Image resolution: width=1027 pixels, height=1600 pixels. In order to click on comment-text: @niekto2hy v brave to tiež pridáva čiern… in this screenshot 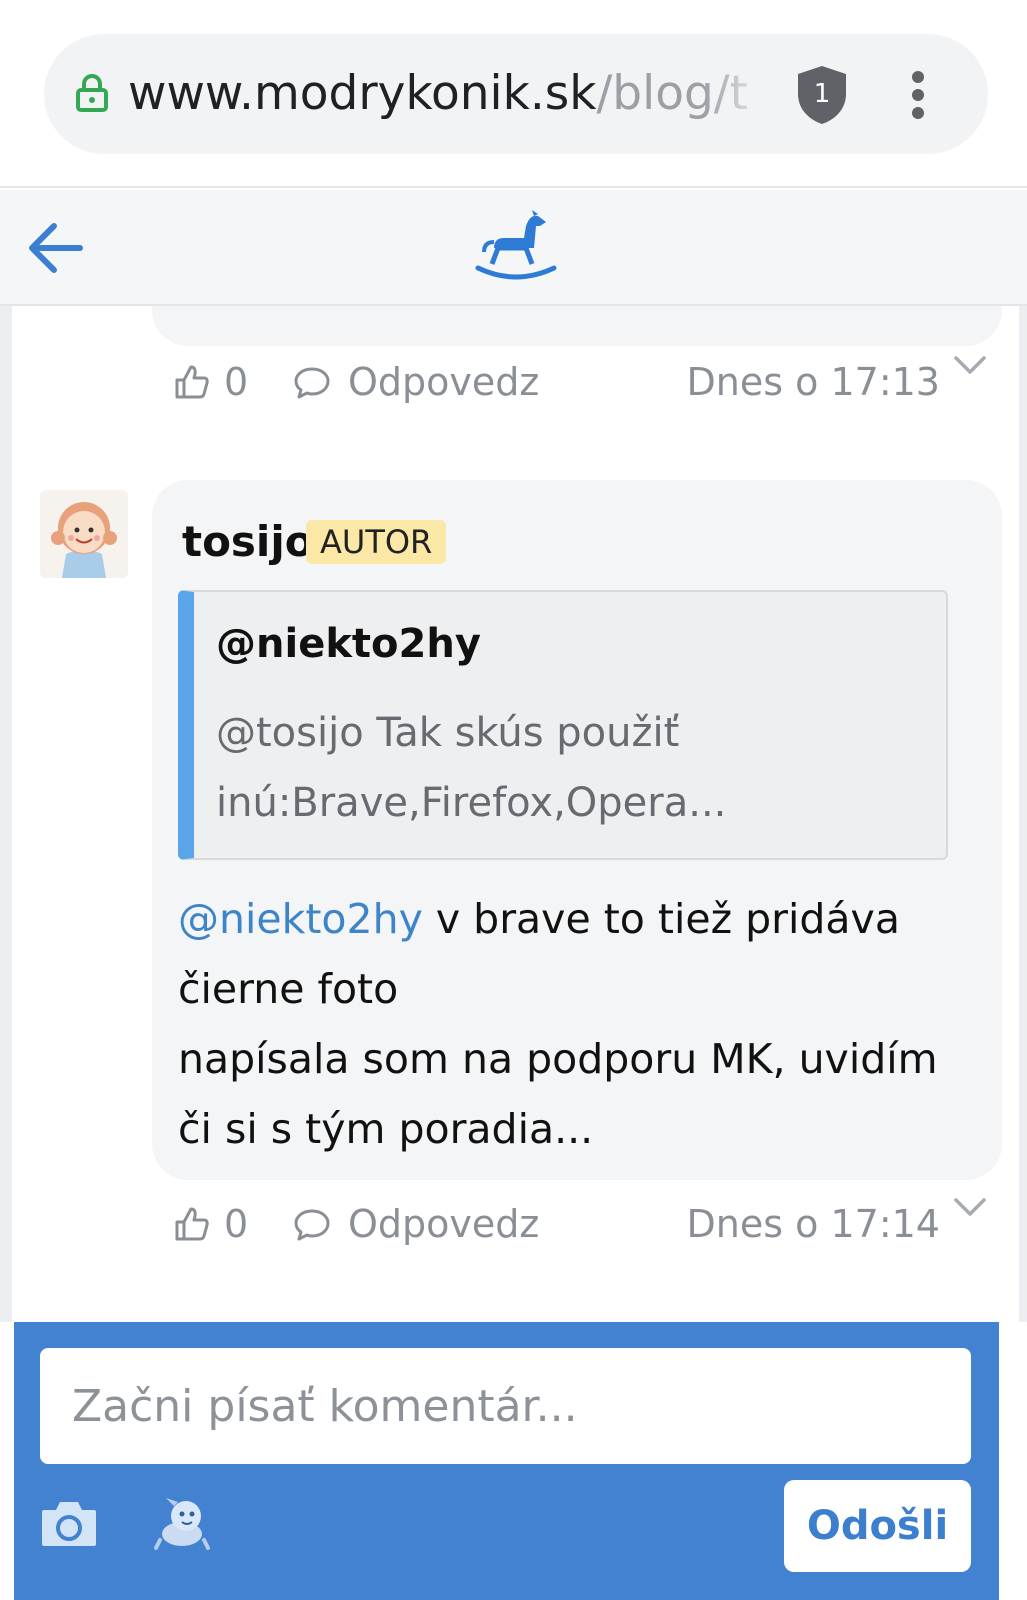, I will do `click(578, 1024)`.